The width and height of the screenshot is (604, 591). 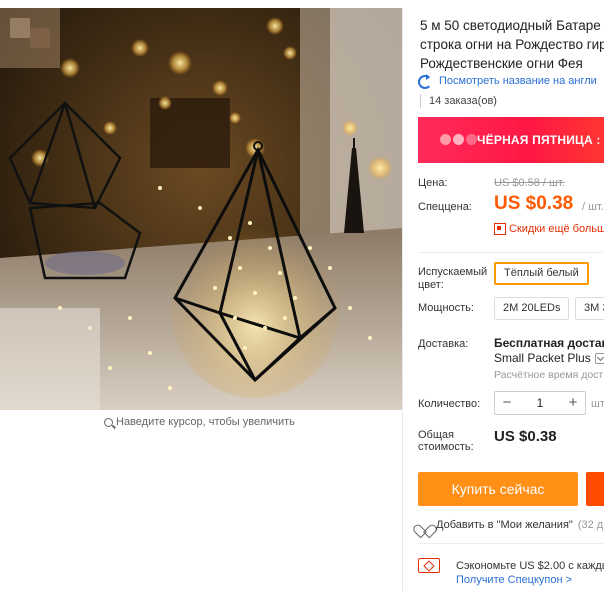 I want to click on more-discounts-link: Скидки ещё больш, so click(x=549, y=229).